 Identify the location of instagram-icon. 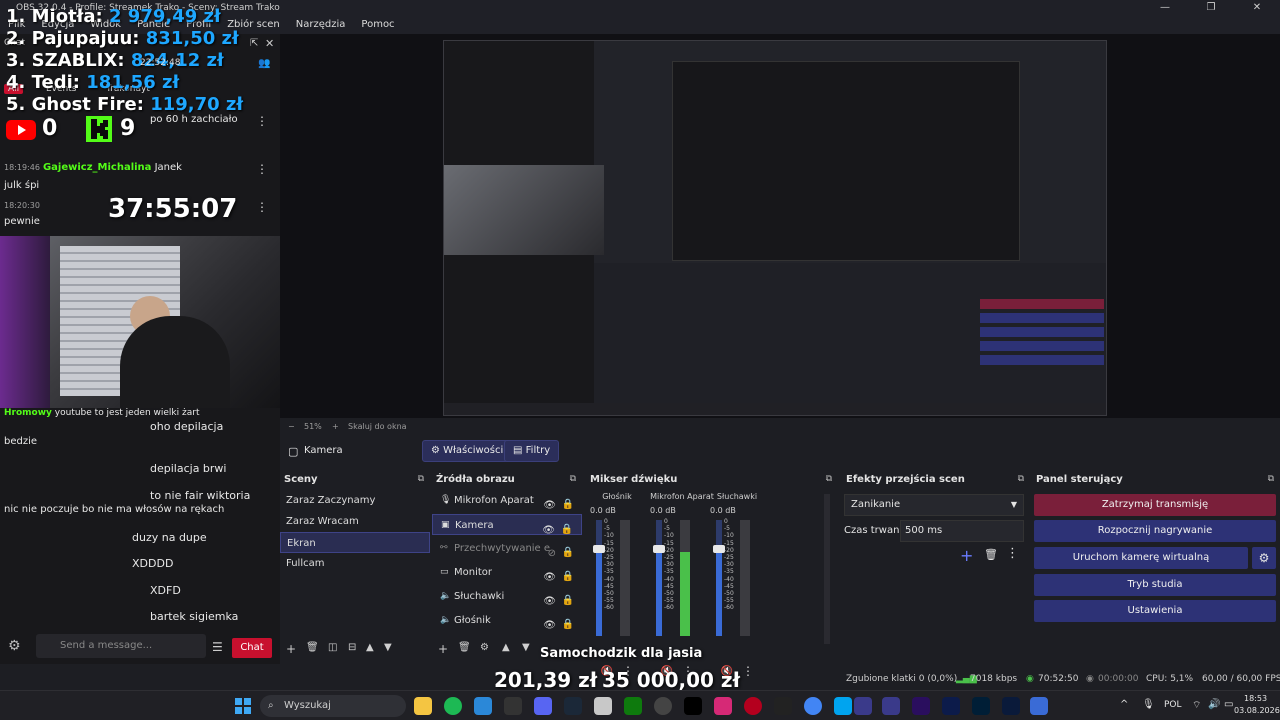
(723, 706).